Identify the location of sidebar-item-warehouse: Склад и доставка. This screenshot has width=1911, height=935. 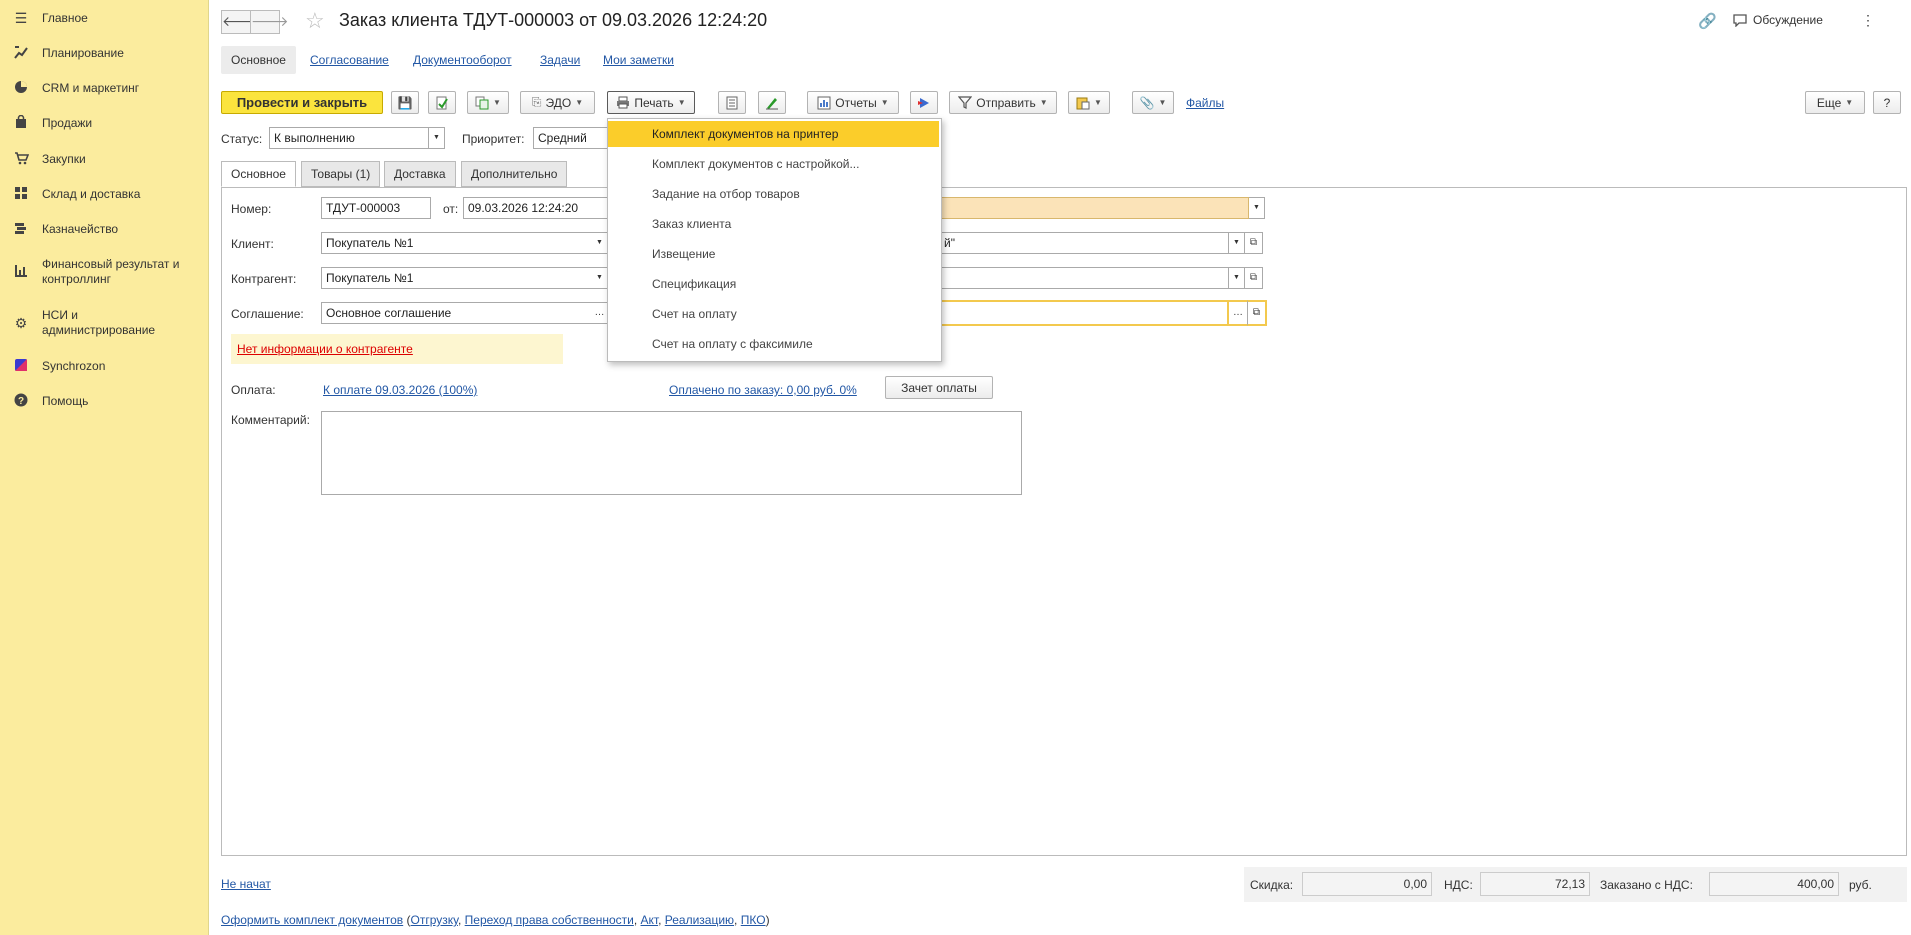
(104, 194).